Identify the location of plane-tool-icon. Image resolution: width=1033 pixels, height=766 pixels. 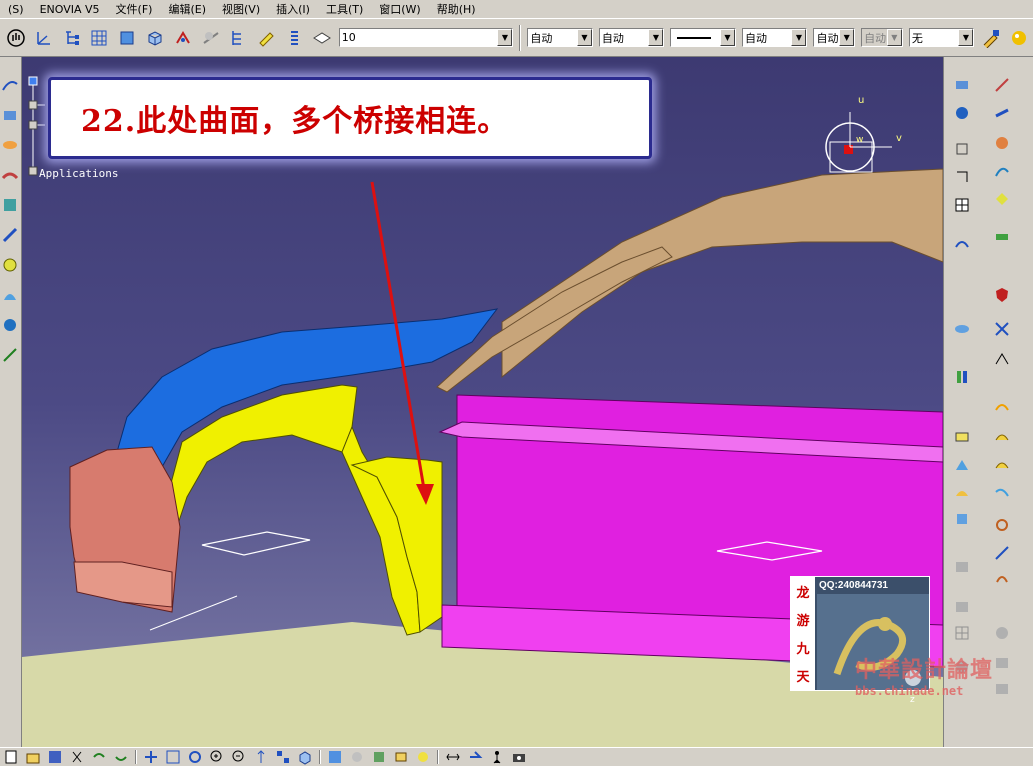
(962, 113).